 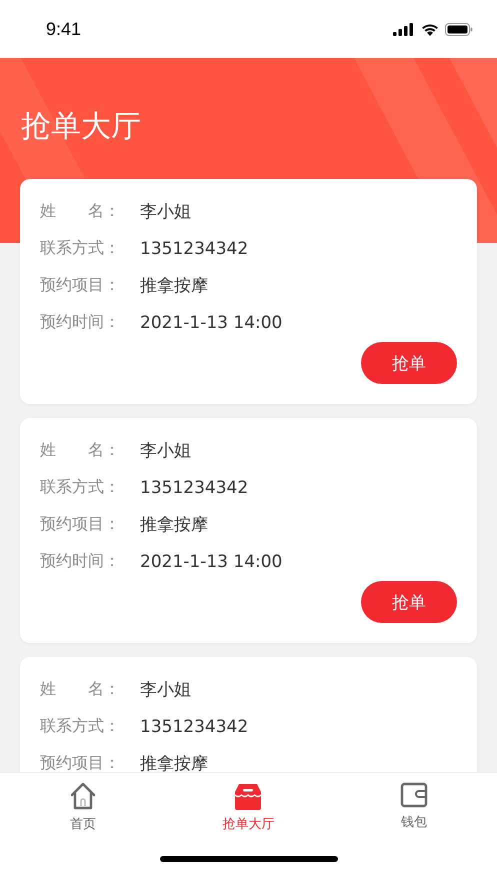 I want to click on wallet-icon, so click(x=414, y=795).